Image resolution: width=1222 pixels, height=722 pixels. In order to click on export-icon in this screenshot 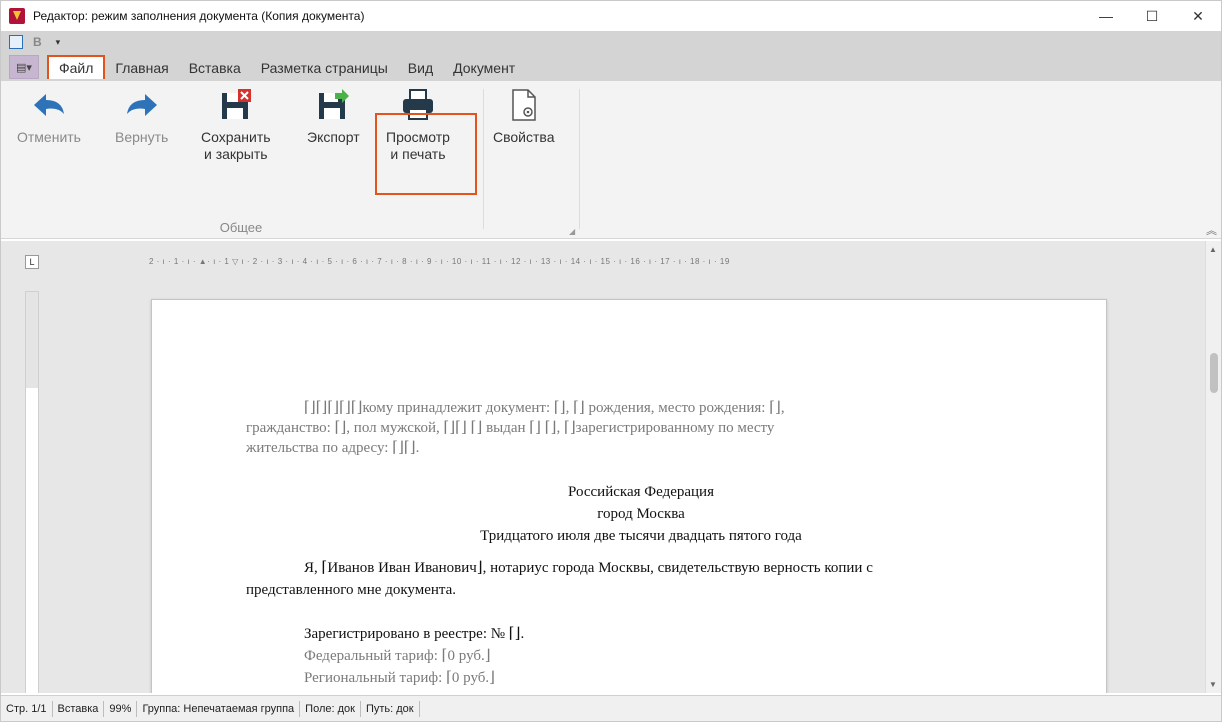, I will do `click(333, 105)`.